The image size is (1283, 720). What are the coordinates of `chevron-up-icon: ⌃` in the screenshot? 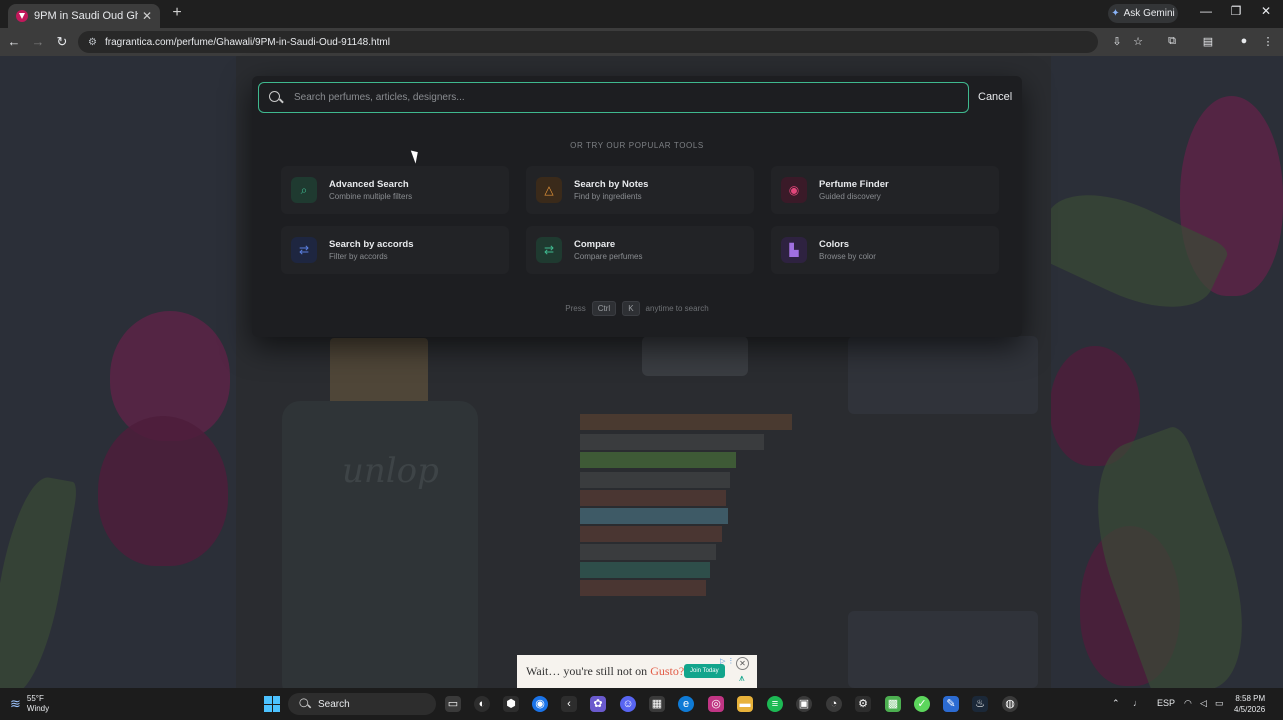 It's located at (1116, 703).